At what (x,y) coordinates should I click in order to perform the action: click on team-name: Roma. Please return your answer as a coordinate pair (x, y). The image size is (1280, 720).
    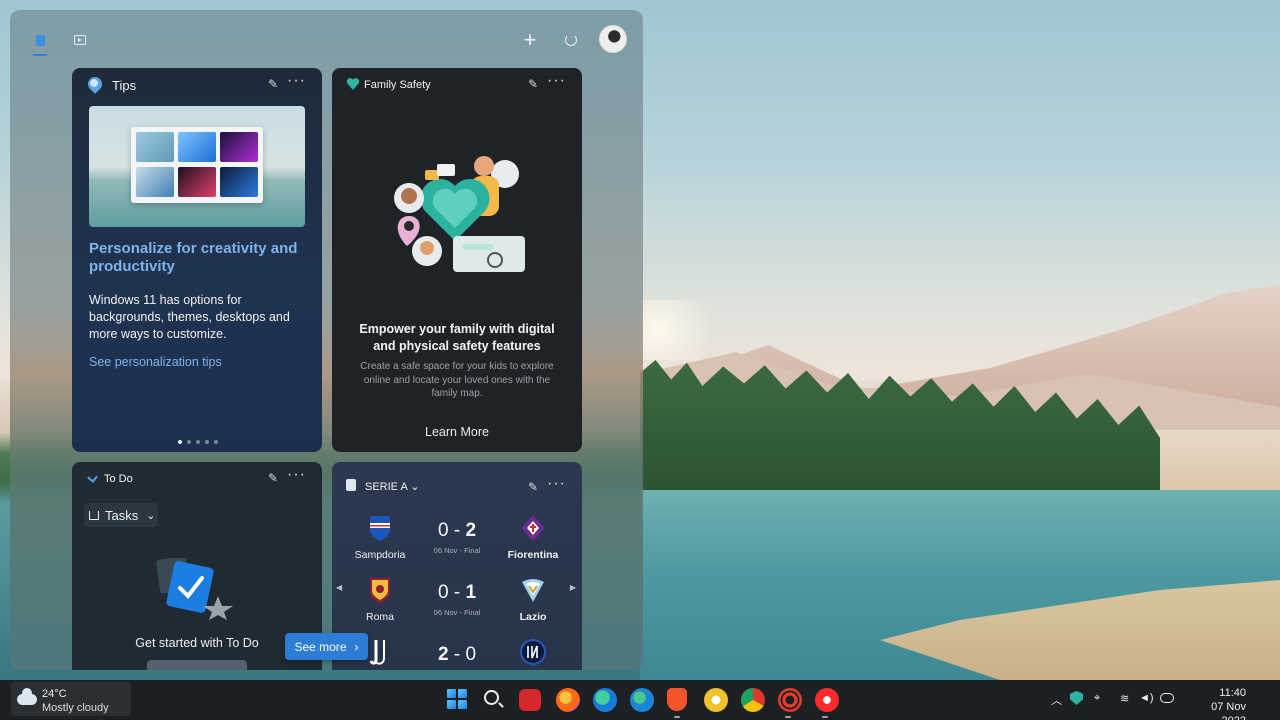
    Looking at the image, I should click on (379, 617).